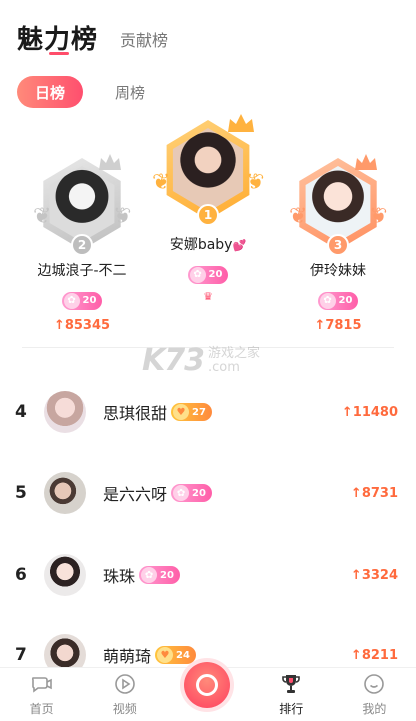  Describe the element at coordinates (110, 164) in the screenshot. I see `silver-crown-icon` at that location.